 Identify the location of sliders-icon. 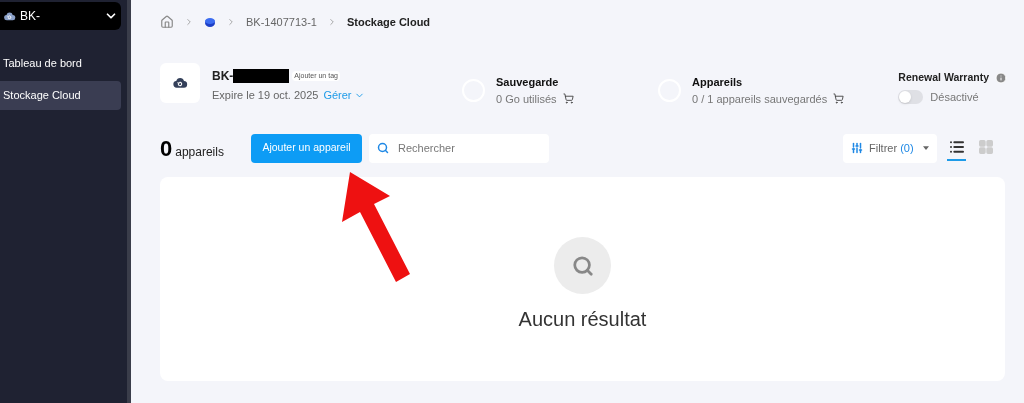
(857, 148).